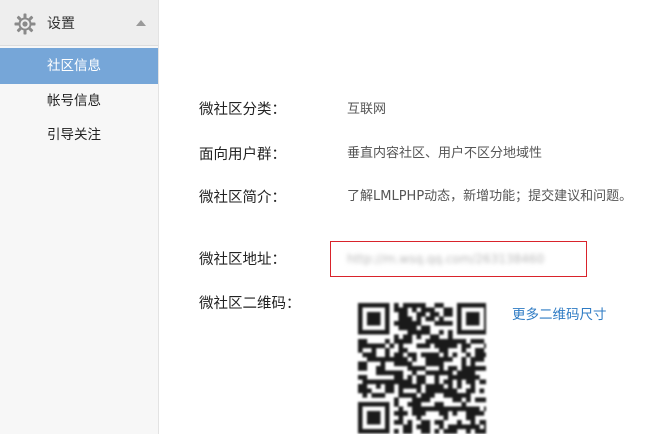 This screenshot has width=651, height=434. What do you see at coordinates (74, 135) in the screenshot?
I see `sidebar-item-label: 引导关注` at bounding box center [74, 135].